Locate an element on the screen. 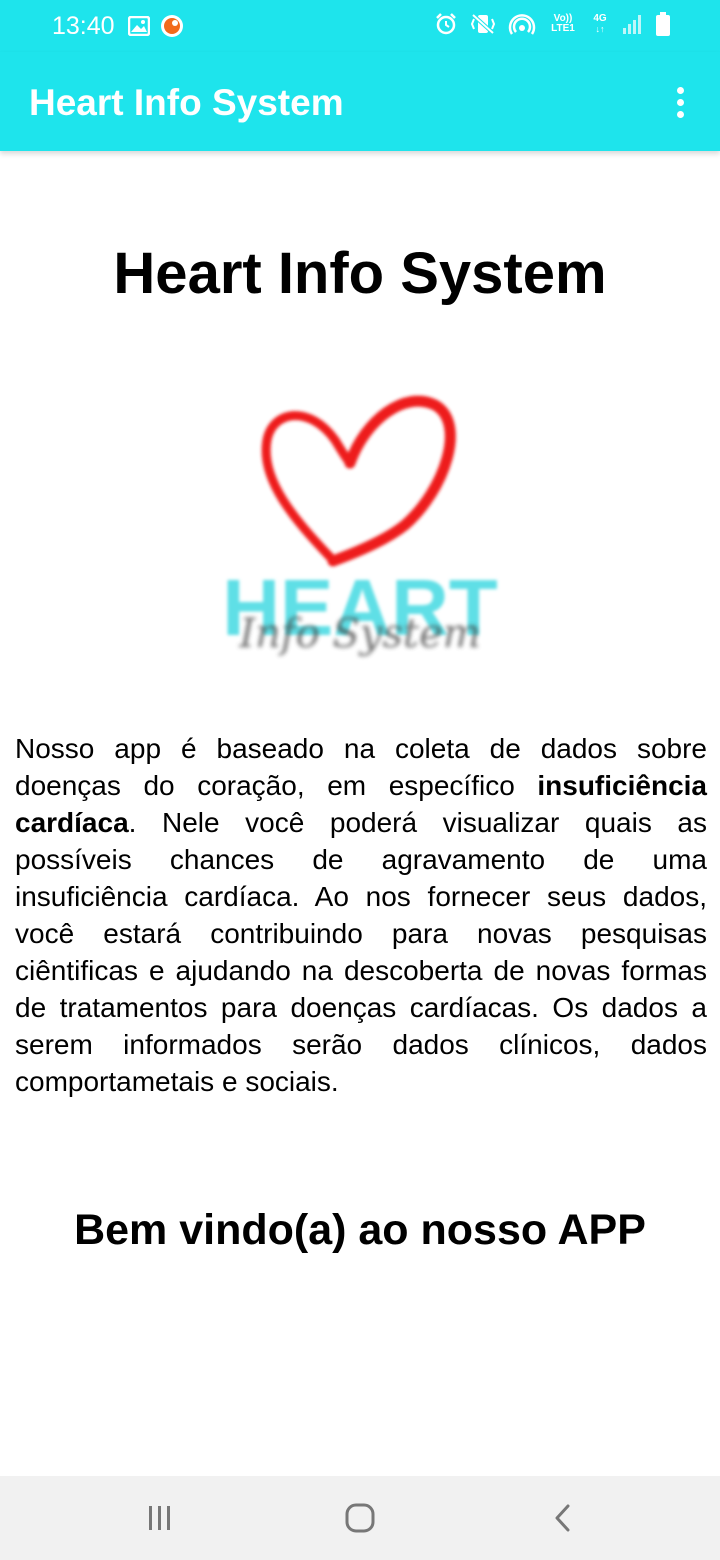 The height and width of the screenshot is (1560, 720). recent-apps-button is located at coordinates (160, 1518).